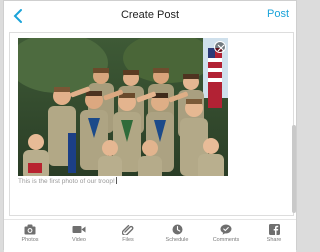 The height and width of the screenshot is (252, 320). I want to click on photos-button: Photos, so click(30, 233).